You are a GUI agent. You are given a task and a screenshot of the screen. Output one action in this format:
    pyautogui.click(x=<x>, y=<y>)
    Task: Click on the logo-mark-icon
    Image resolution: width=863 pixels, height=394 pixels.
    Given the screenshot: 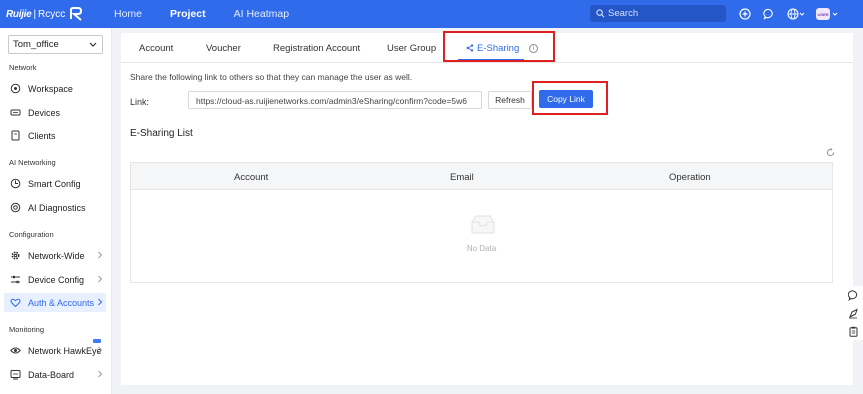 What is the action you would take?
    pyautogui.click(x=76, y=14)
    